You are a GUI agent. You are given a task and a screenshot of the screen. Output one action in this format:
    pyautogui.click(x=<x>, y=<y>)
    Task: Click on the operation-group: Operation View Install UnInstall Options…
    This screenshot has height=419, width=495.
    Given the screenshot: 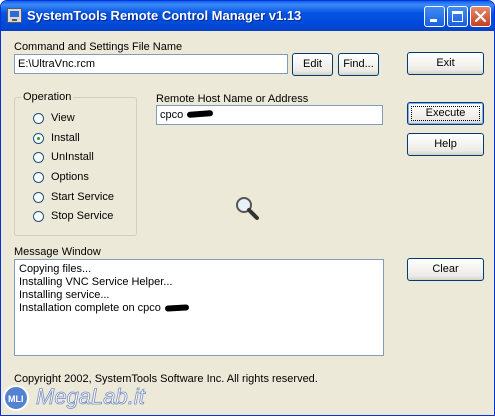 What is the action you would take?
    pyautogui.click(x=75, y=163)
    